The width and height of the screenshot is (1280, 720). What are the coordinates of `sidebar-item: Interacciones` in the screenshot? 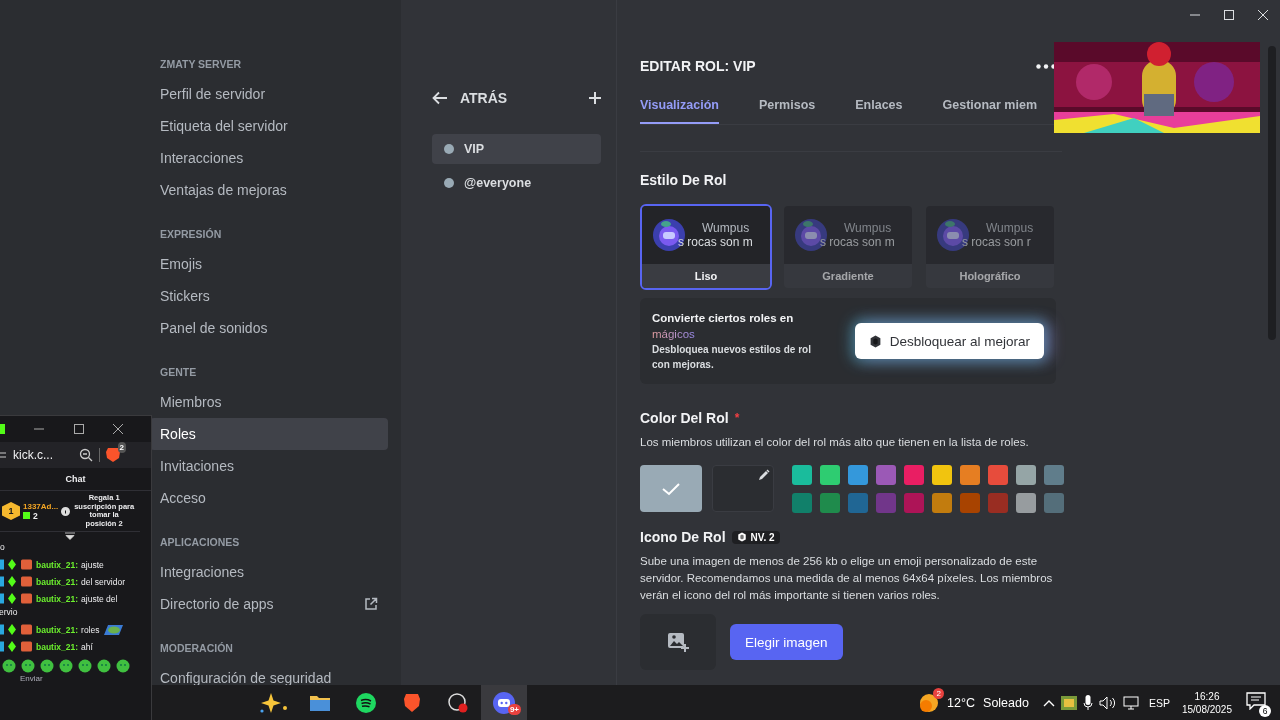 It's located at (269, 158).